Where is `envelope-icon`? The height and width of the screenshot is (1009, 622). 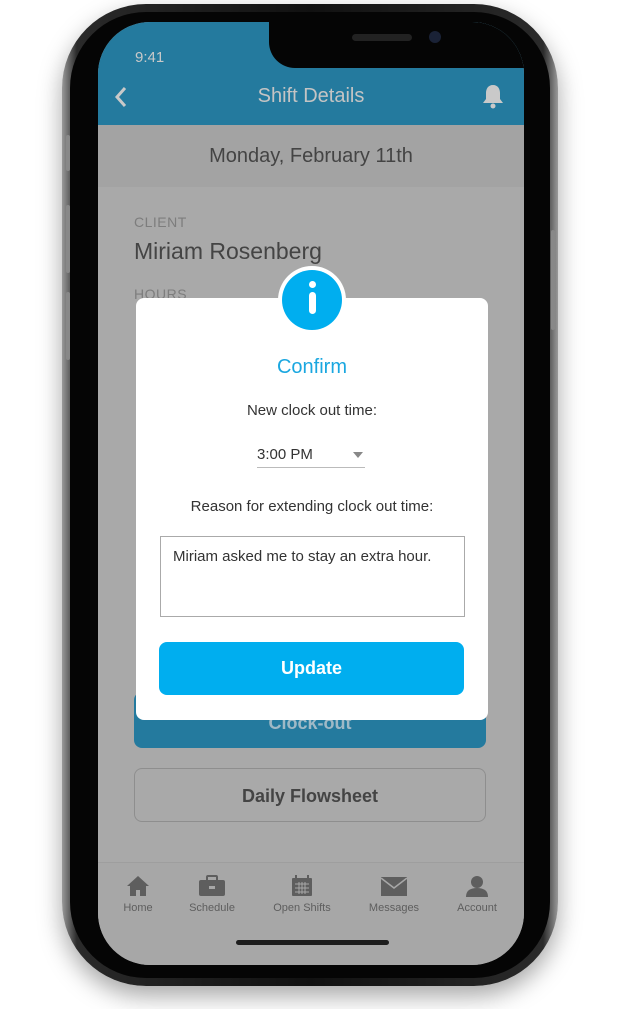 envelope-icon is located at coordinates (394, 886).